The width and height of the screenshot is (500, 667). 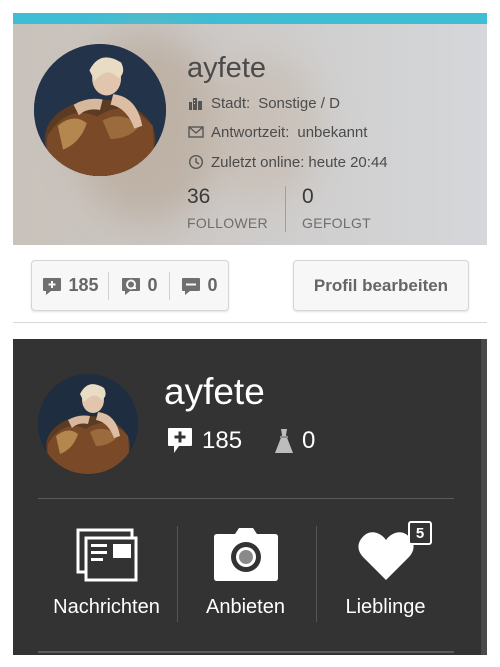 What do you see at coordinates (484, 497) in the screenshot?
I see `panel-edge` at bounding box center [484, 497].